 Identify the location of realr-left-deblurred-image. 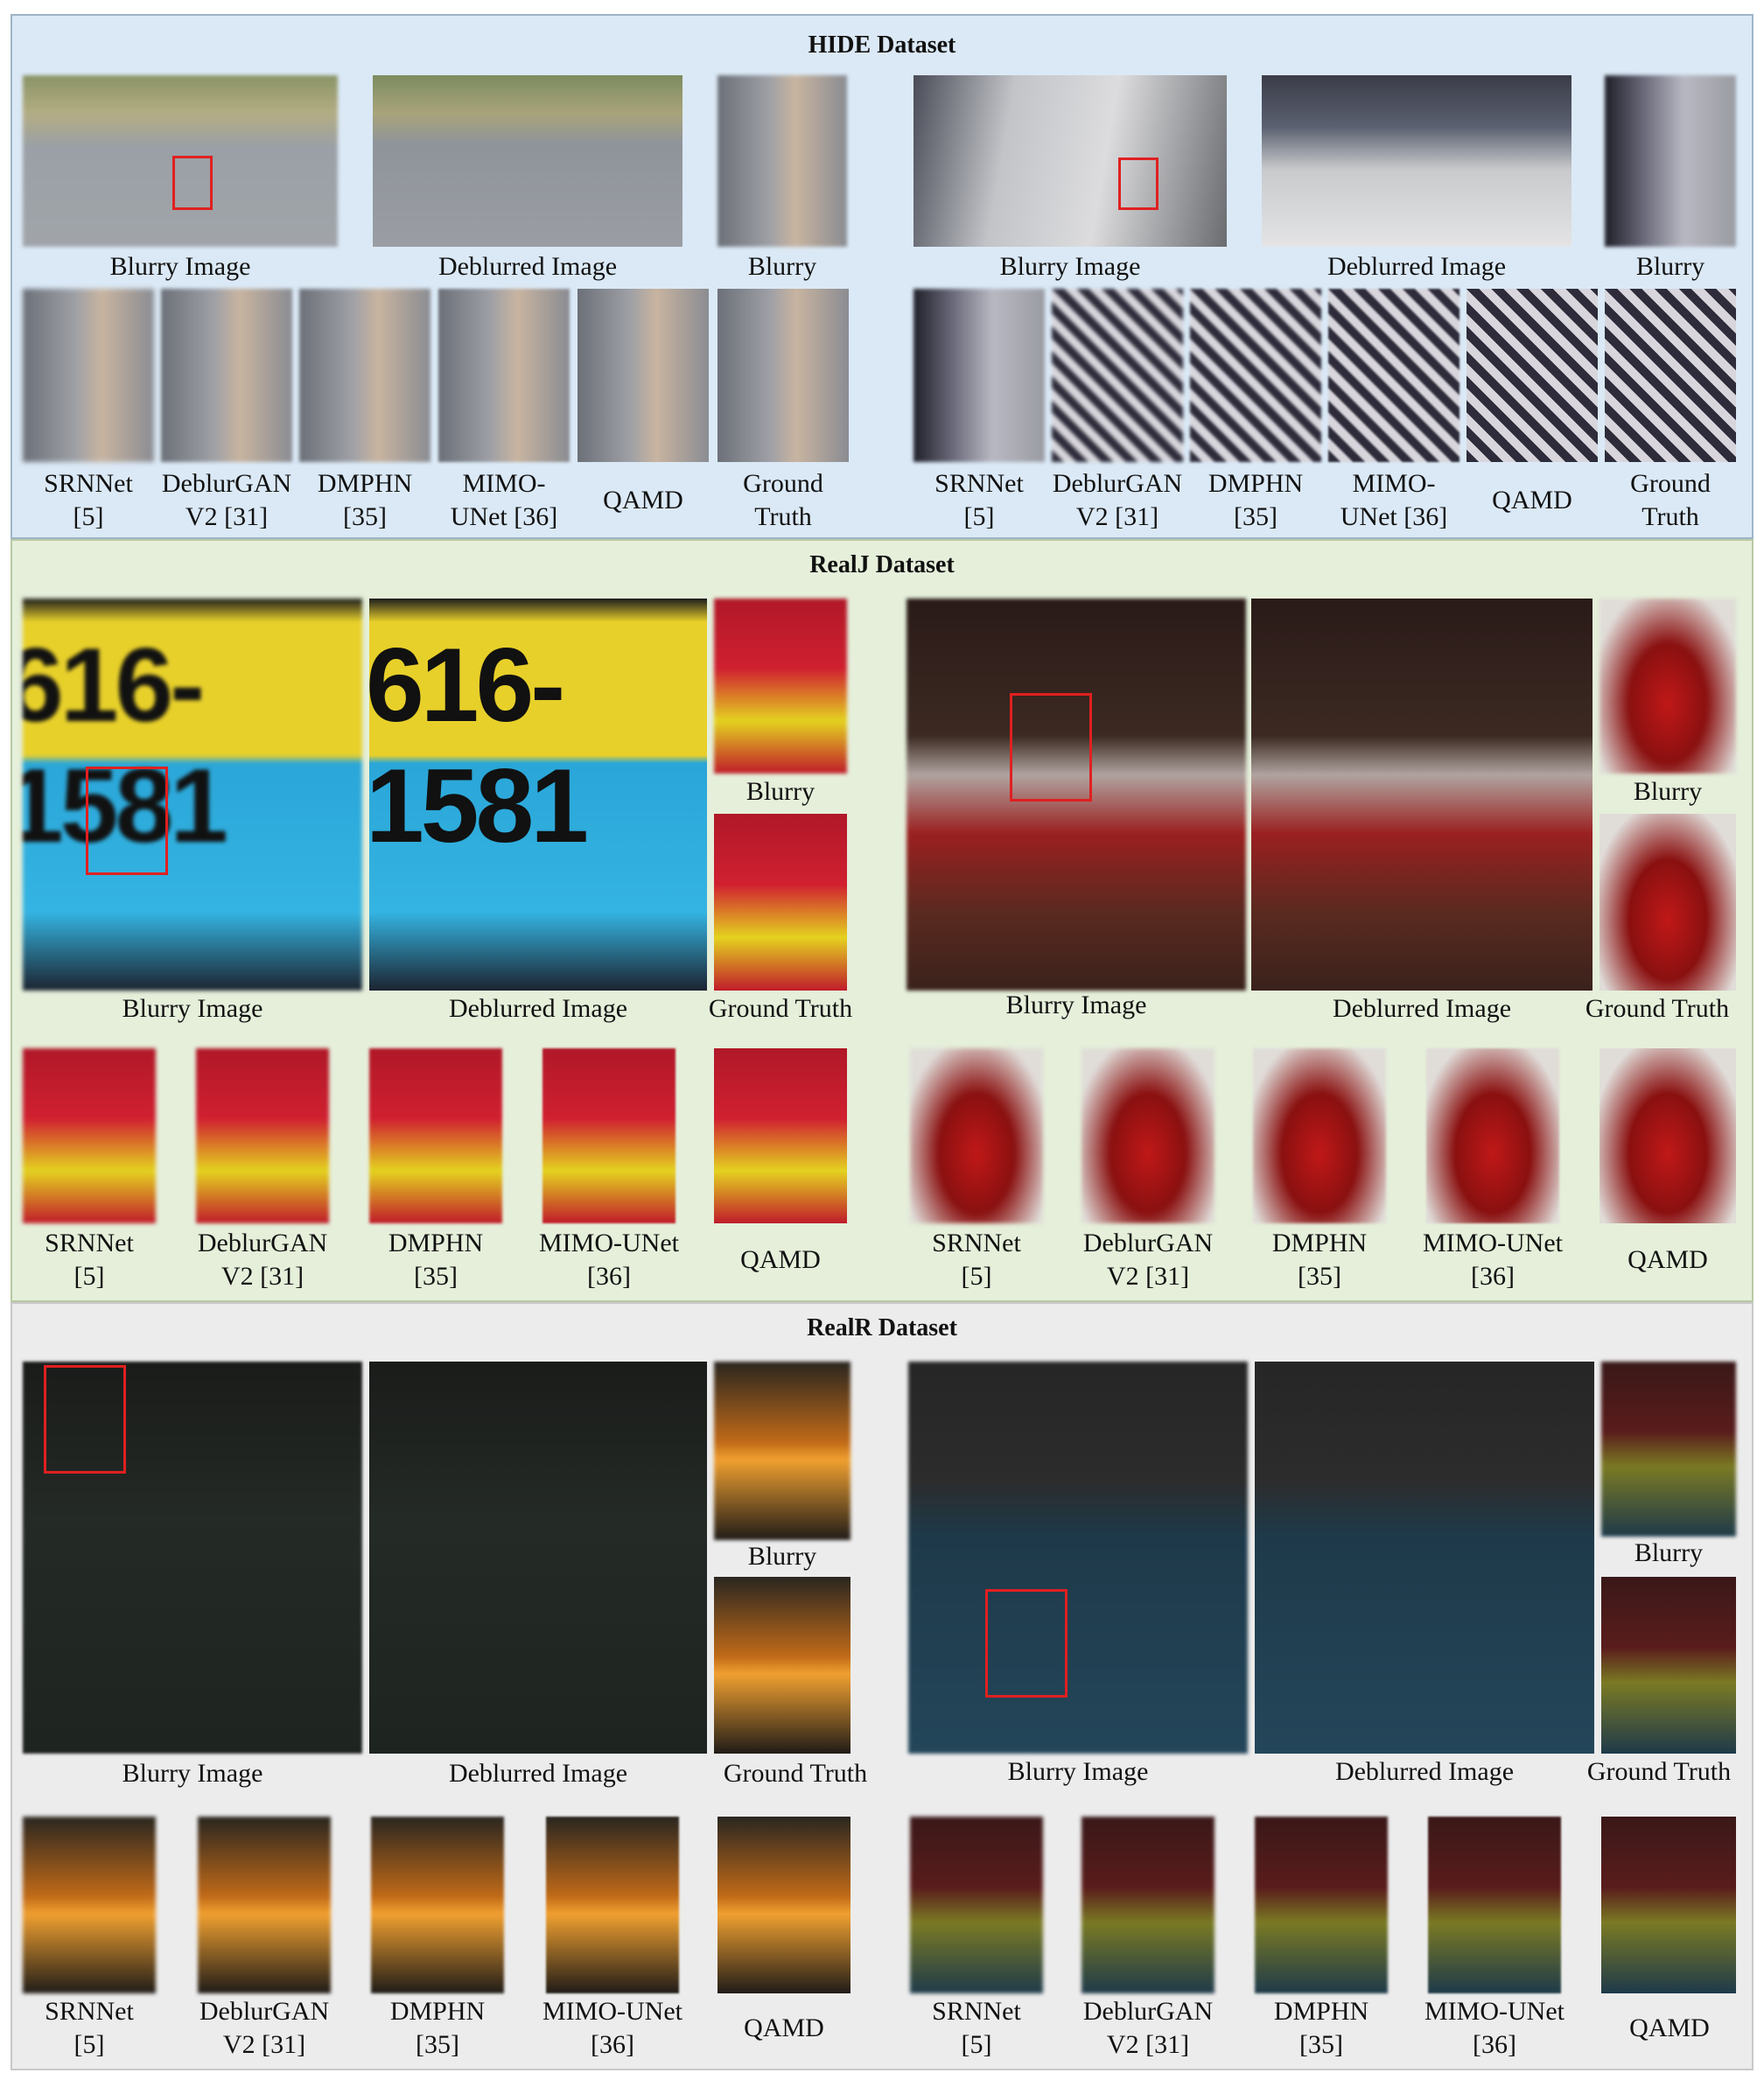
(538, 1558).